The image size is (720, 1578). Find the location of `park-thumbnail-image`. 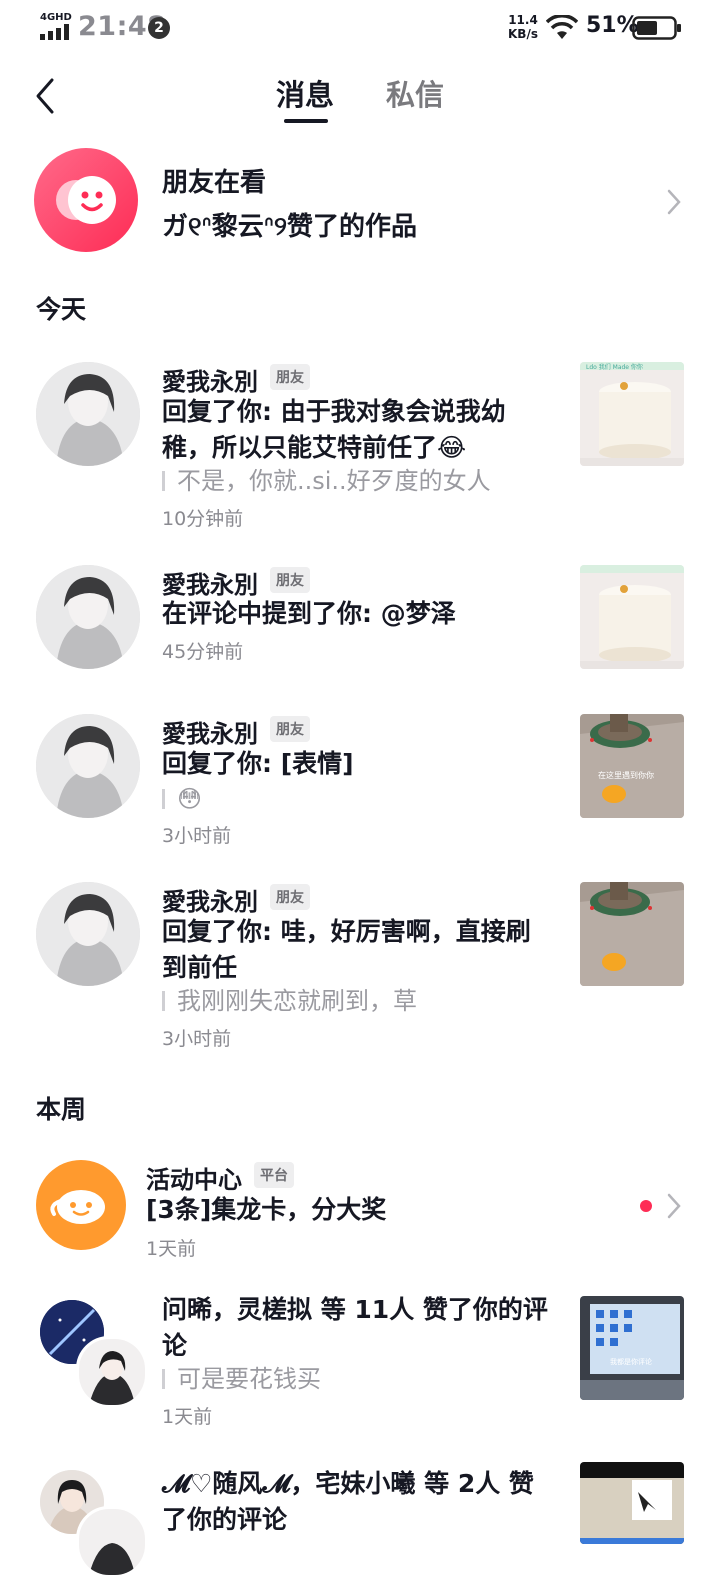

park-thumbnail-image is located at coordinates (632, 934).